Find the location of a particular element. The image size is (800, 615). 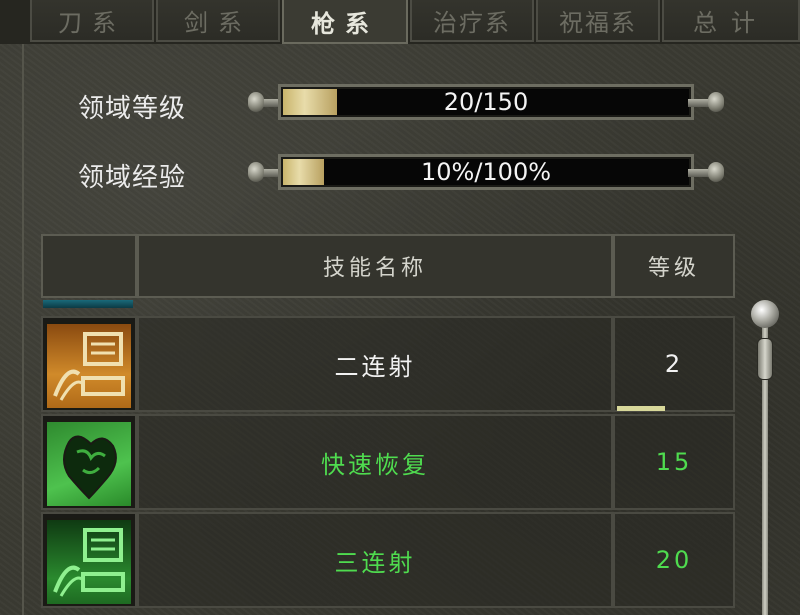

table-row: 二连射 2 is located at coordinates (388, 364).